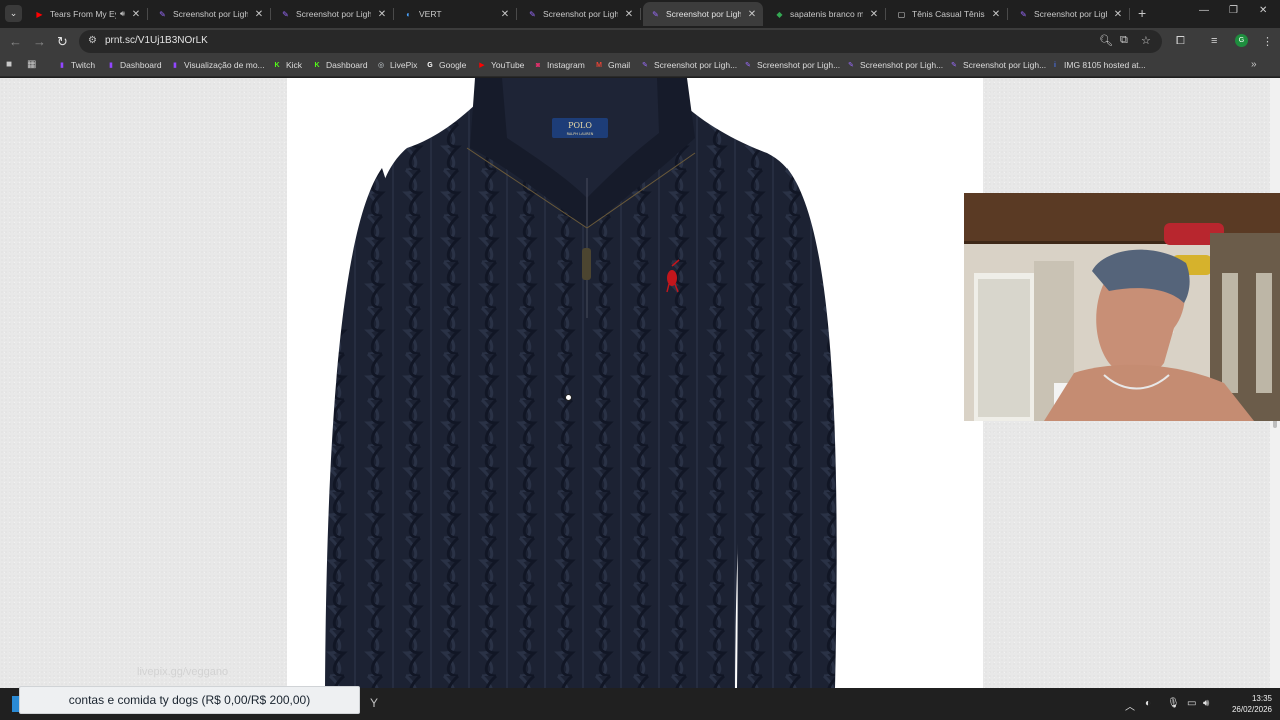 This screenshot has width=1280, height=720. I want to click on neck-sublabel: RALPH LAUREN, so click(580, 134).